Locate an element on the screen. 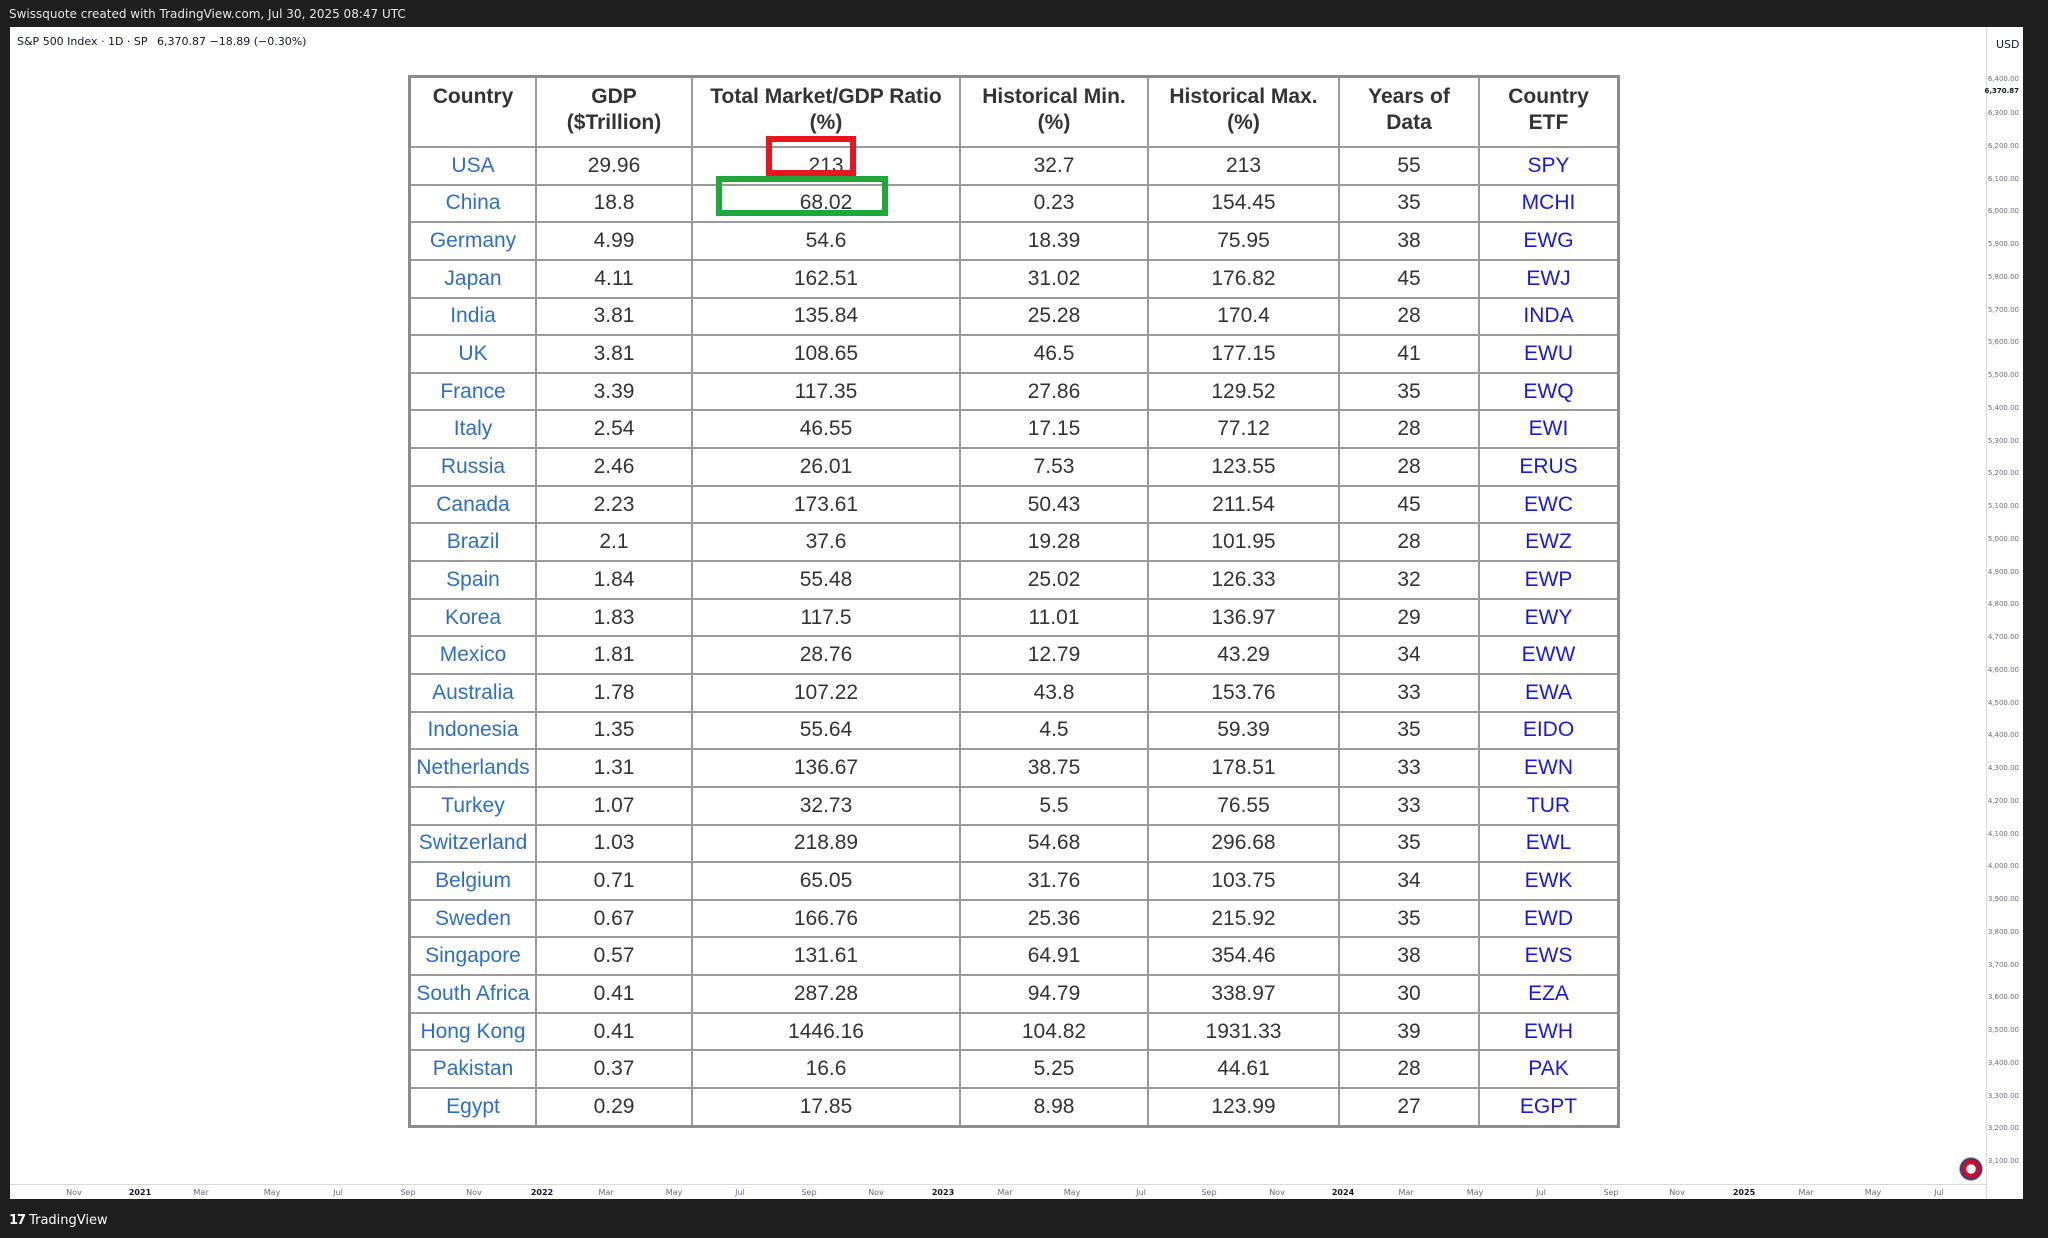 This screenshot has width=2048, height=1238. cell-etf: SPY is located at coordinates (1549, 166).